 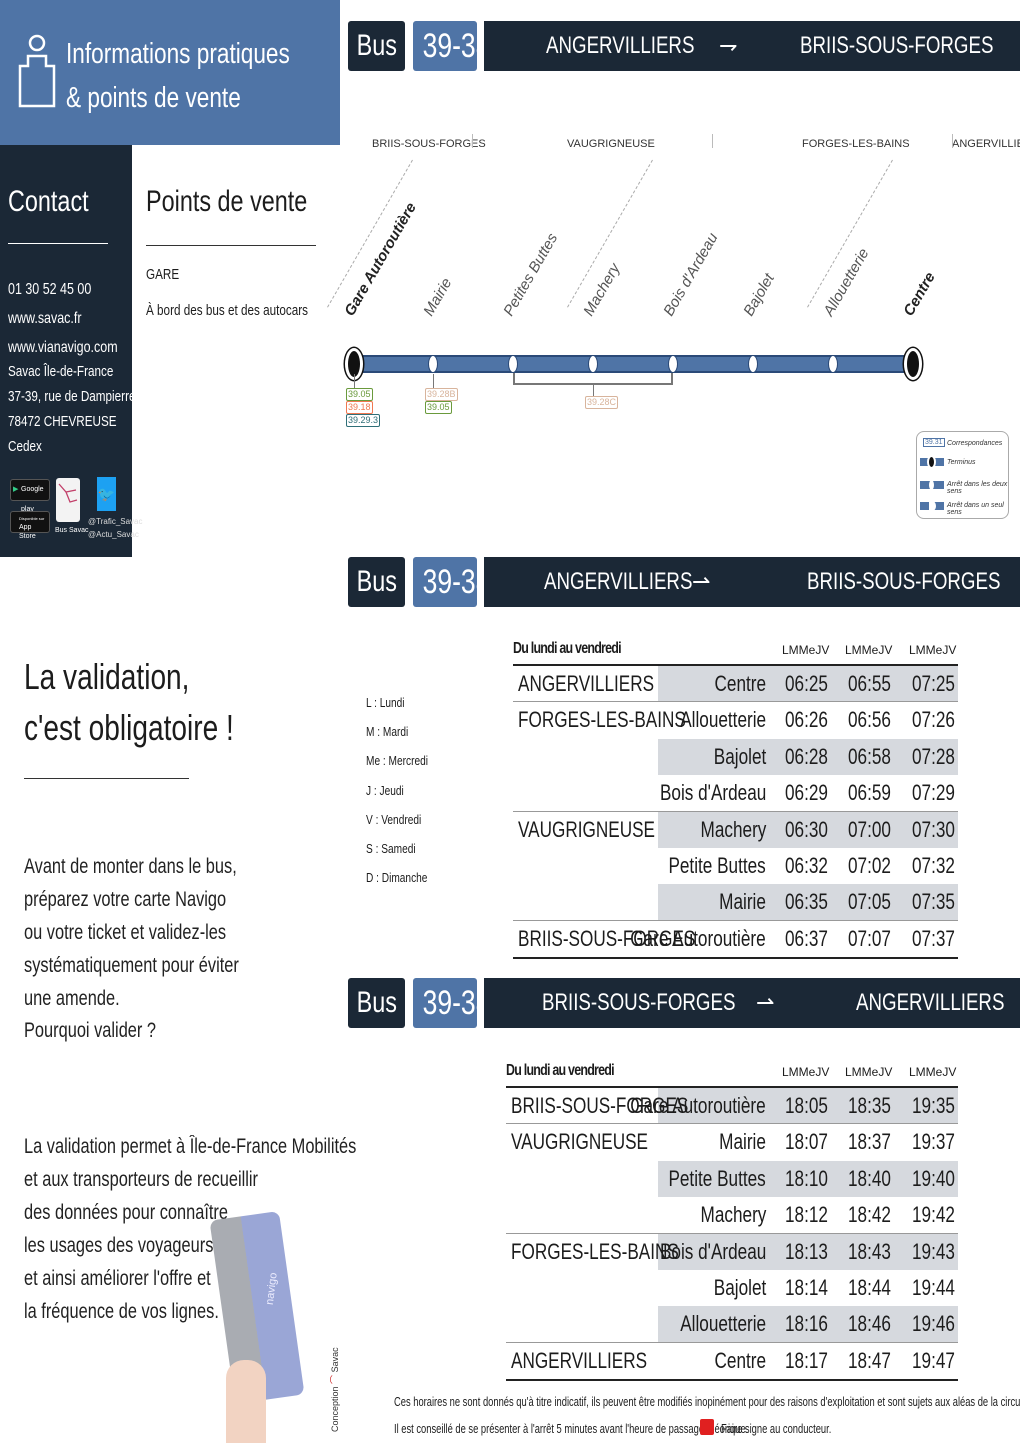 What do you see at coordinates (806, 1251) in the screenshot?
I see `departure-time: 18:13` at bounding box center [806, 1251].